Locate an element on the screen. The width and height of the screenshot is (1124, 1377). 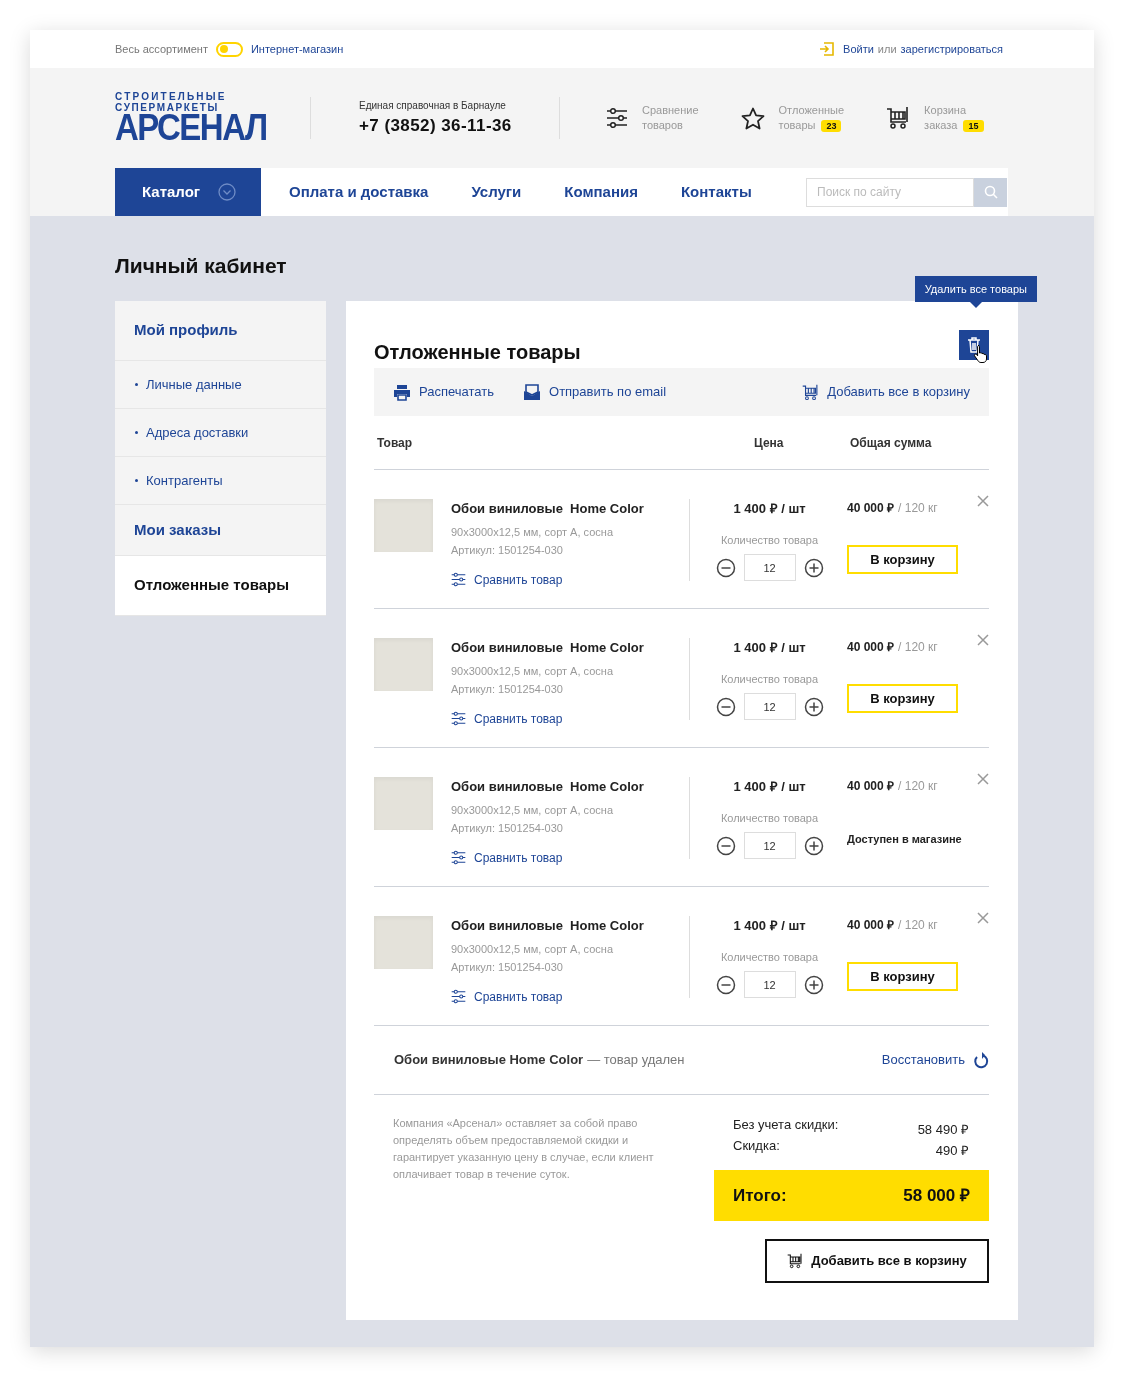
column-header: Товар is located at coordinates (395, 443).